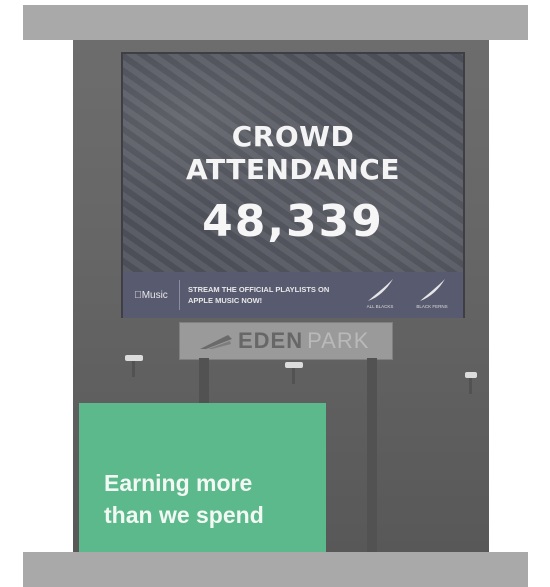  What do you see at coordinates (338, 340) in the screenshot?
I see `sign-word-park: PARK` at bounding box center [338, 340].